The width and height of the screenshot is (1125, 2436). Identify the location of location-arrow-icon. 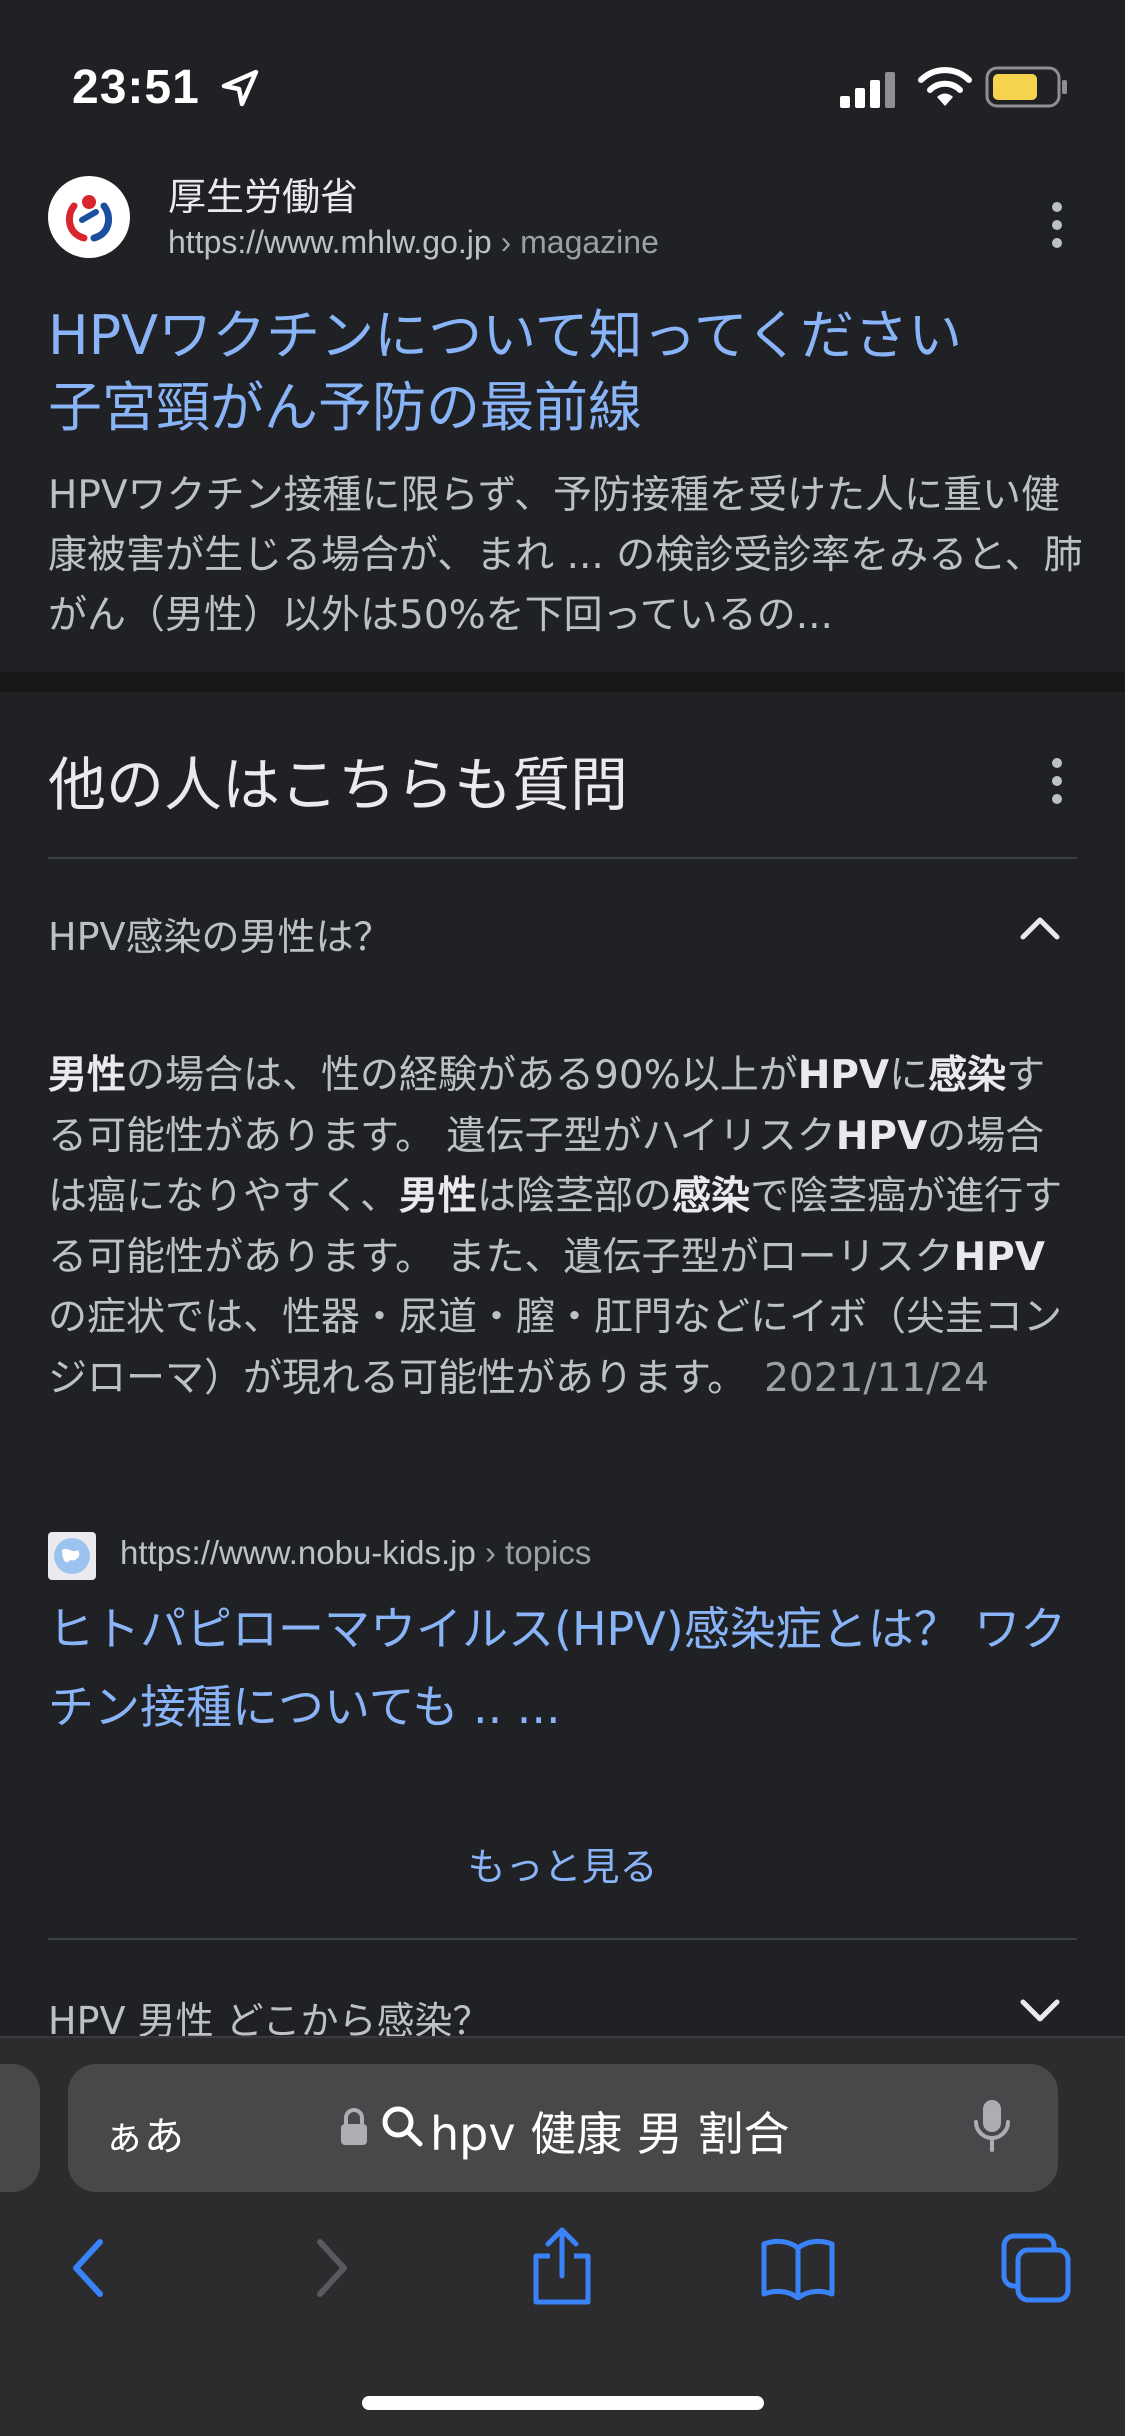
(240, 88).